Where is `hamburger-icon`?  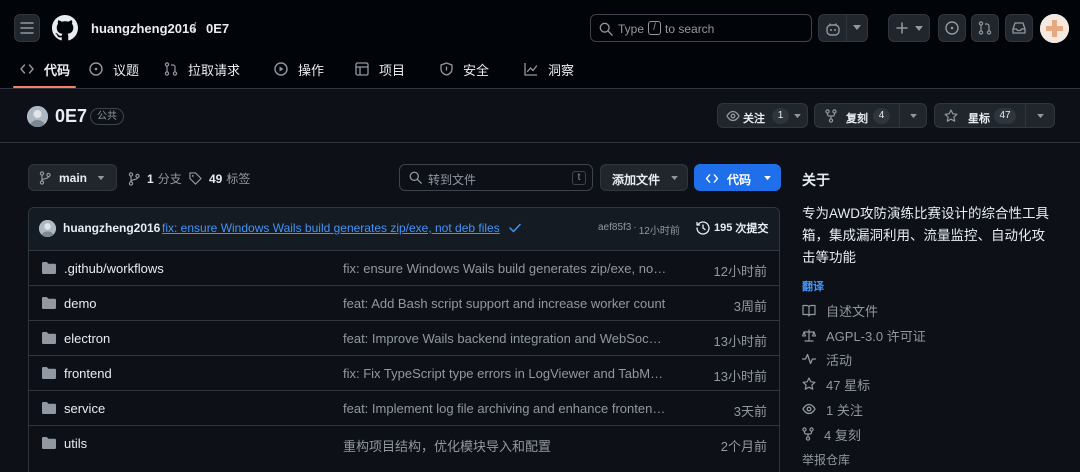 hamburger-icon is located at coordinates (27, 28).